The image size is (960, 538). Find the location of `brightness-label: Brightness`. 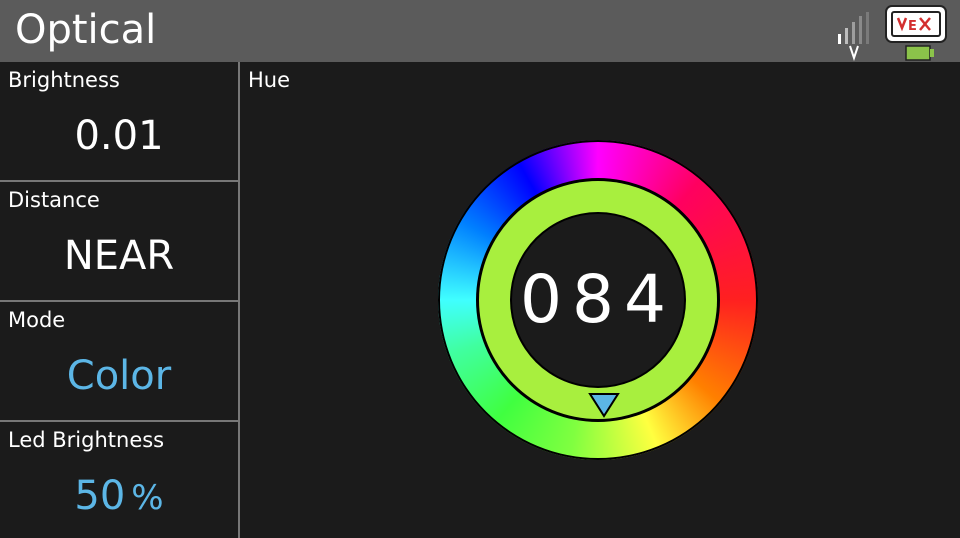

brightness-label: Brightness is located at coordinates (64, 80).